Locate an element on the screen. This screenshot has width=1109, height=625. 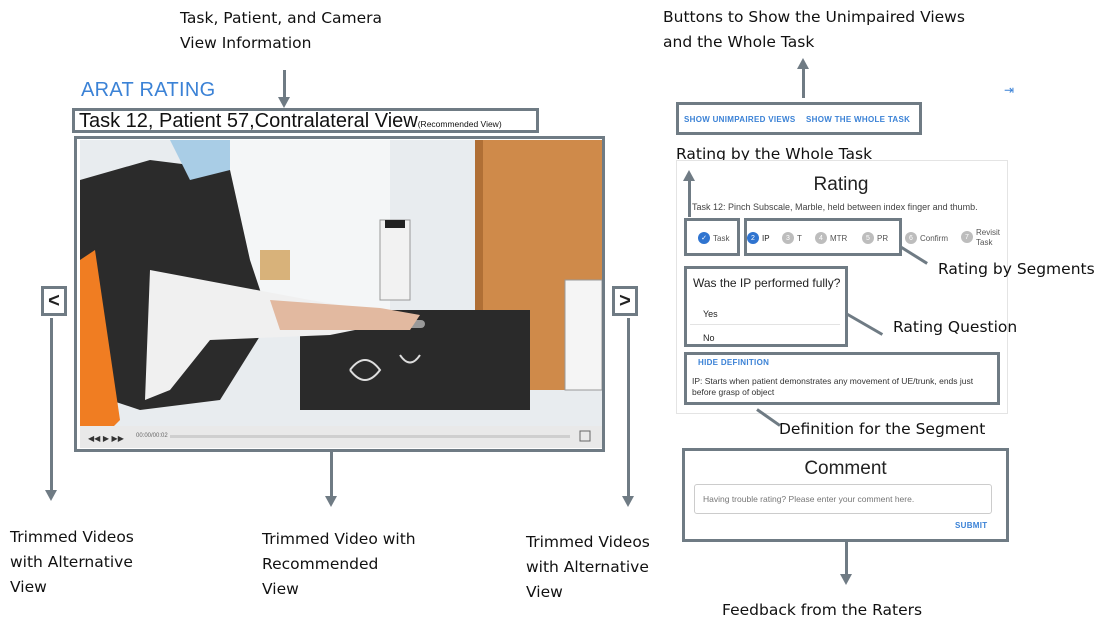
chevron-left-icon: < is located at coordinates (54, 300).